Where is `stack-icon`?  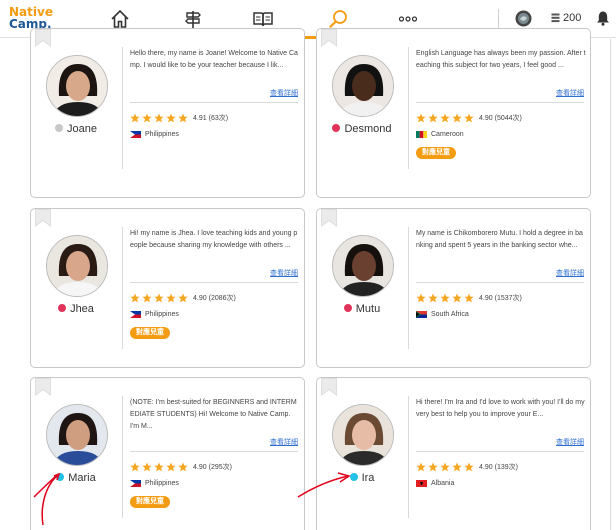 stack-icon is located at coordinates (555, 18).